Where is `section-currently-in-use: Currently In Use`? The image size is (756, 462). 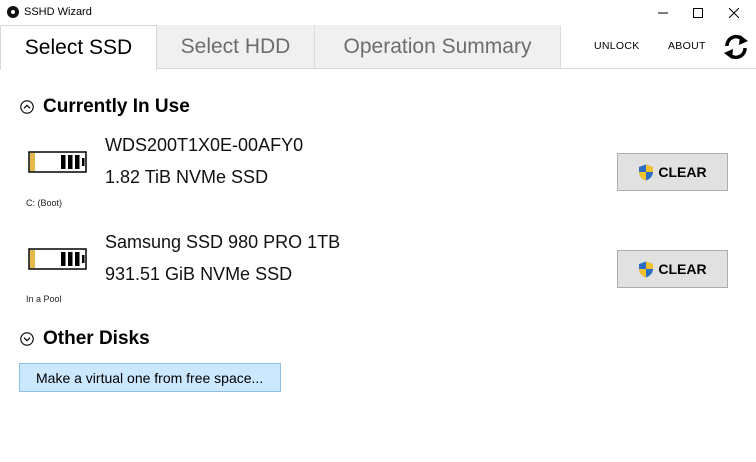 section-currently-in-use: Currently In Use is located at coordinates (105, 107).